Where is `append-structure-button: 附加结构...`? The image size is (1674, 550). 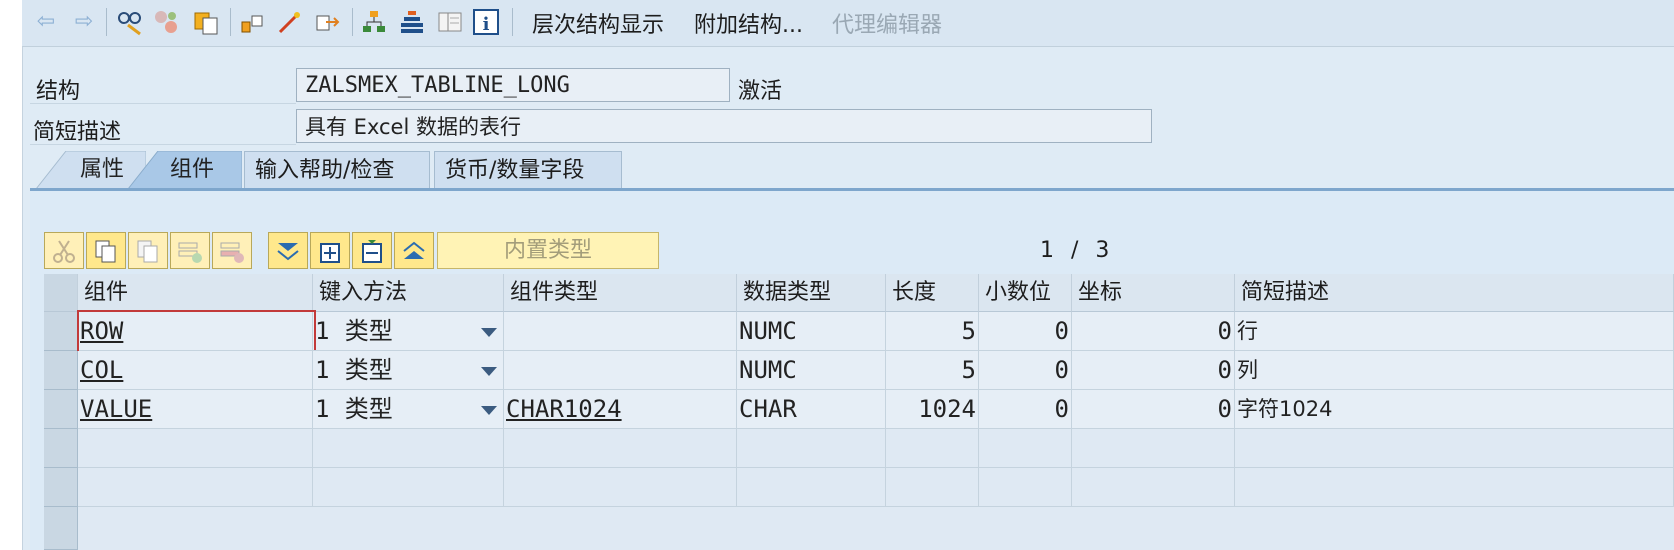
append-structure-button: 附加结构... is located at coordinates (748, 23).